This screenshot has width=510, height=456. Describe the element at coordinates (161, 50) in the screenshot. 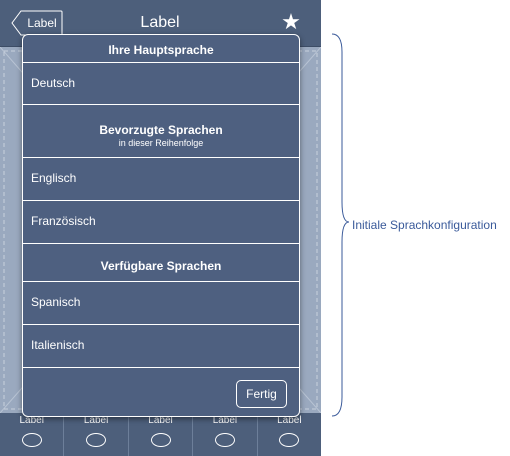

I see `primary-language-header: Ihre Hauptsprache` at that location.